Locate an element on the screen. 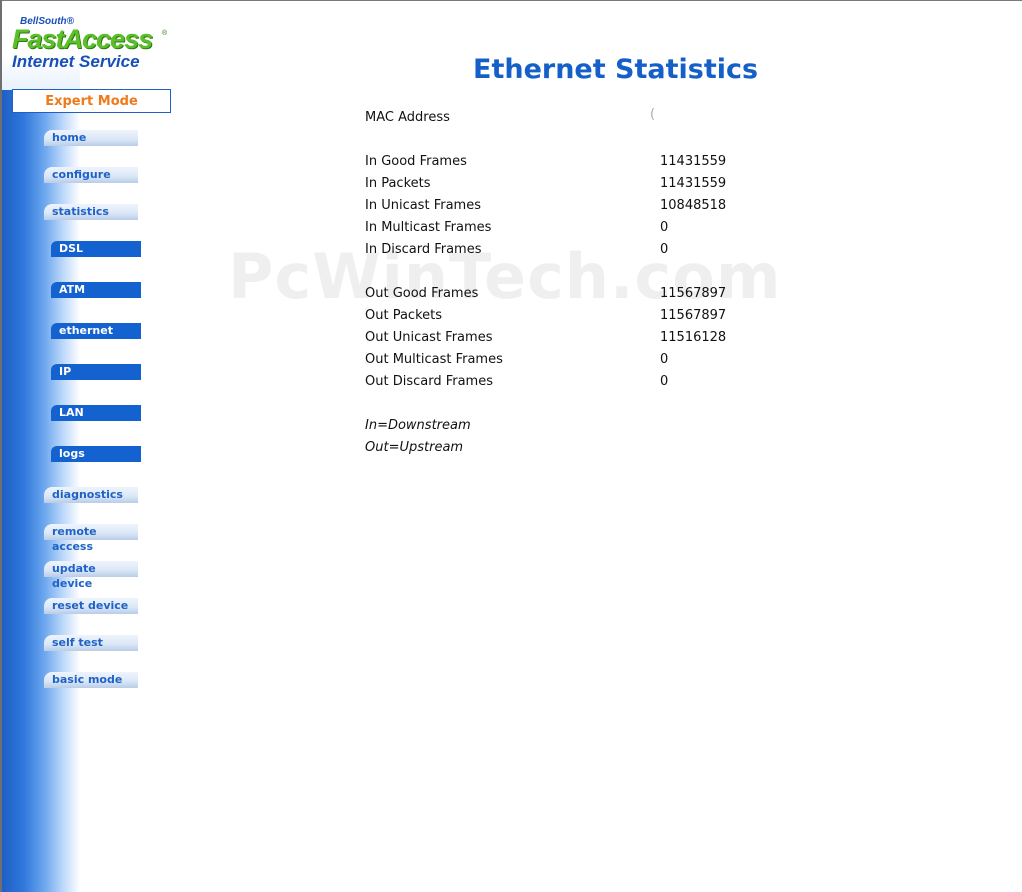  stat-label: In Packets is located at coordinates (398, 183).